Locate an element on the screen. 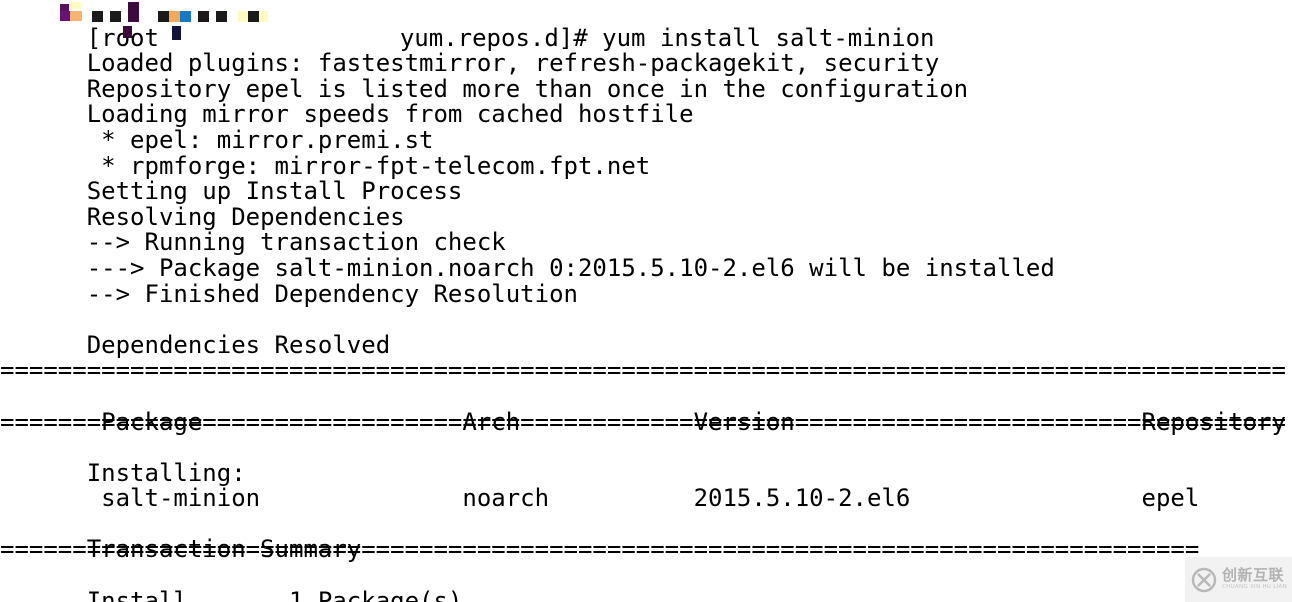  output-line-finished-dependency: --> Finished Dependency Resolution is located at coordinates (646, 281).